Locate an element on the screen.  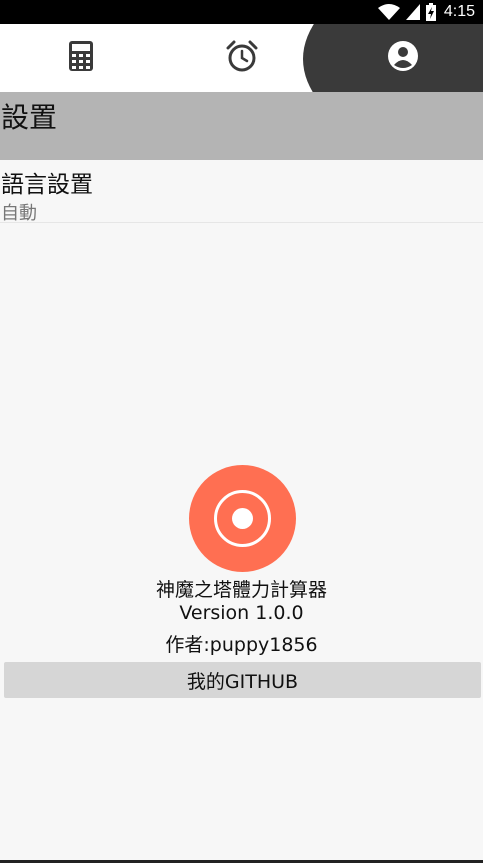
tab-calculator is located at coordinates (80, 58).